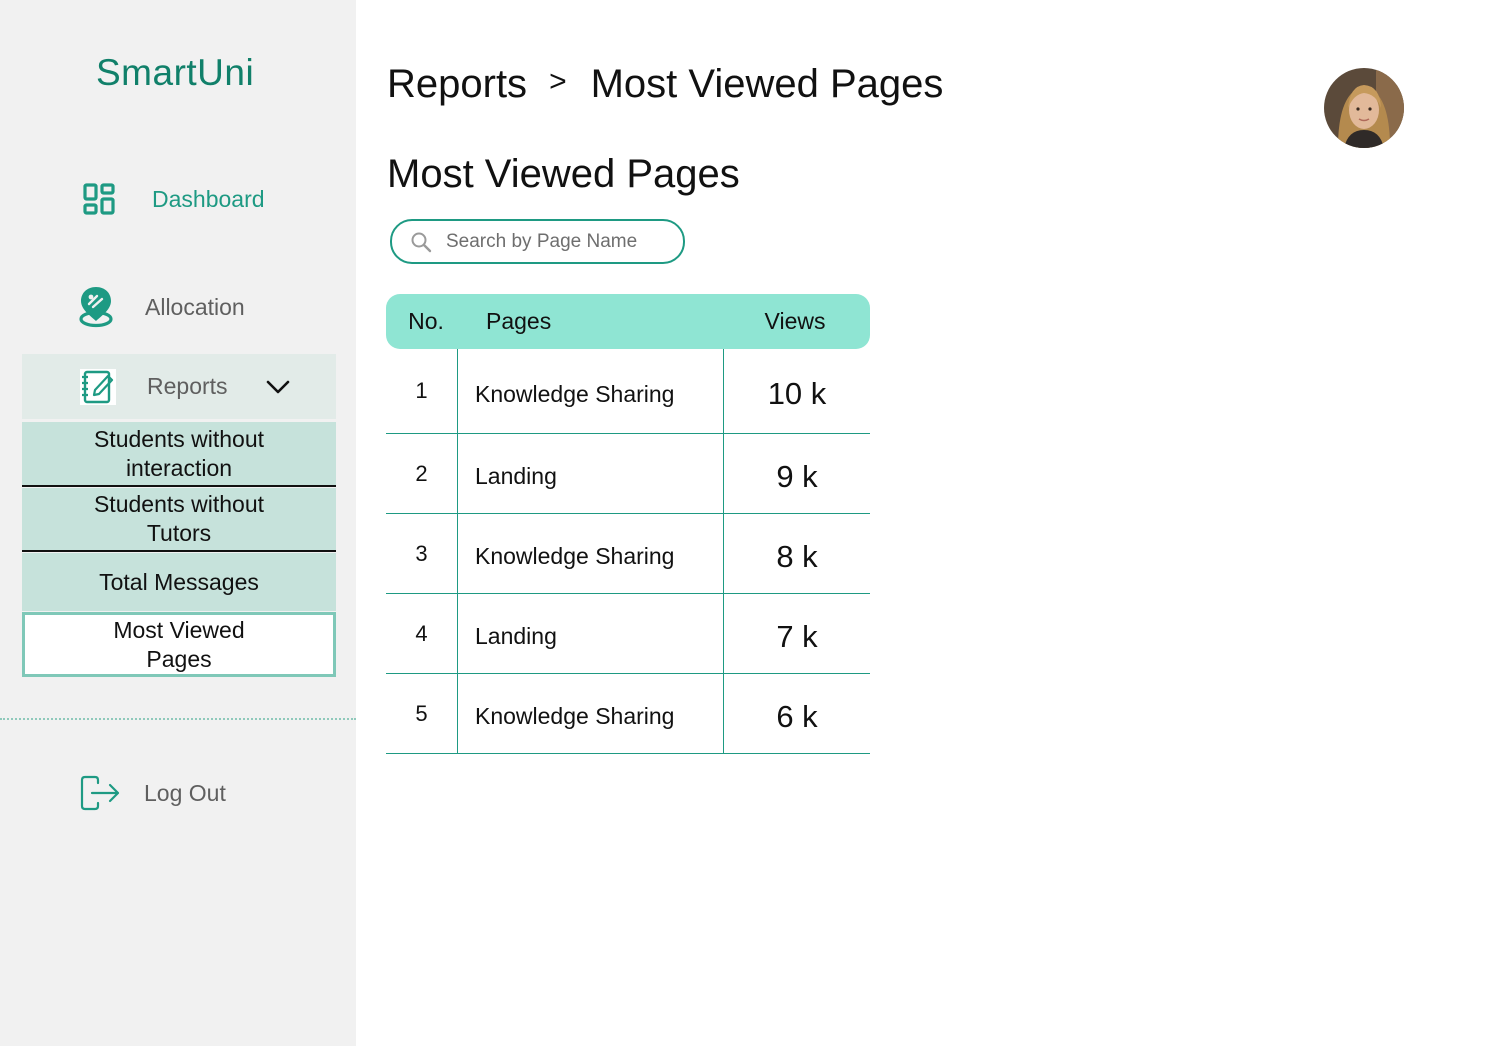  What do you see at coordinates (98, 386) in the screenshot?
I see `reports-icon` at bounding box center [98, 386].